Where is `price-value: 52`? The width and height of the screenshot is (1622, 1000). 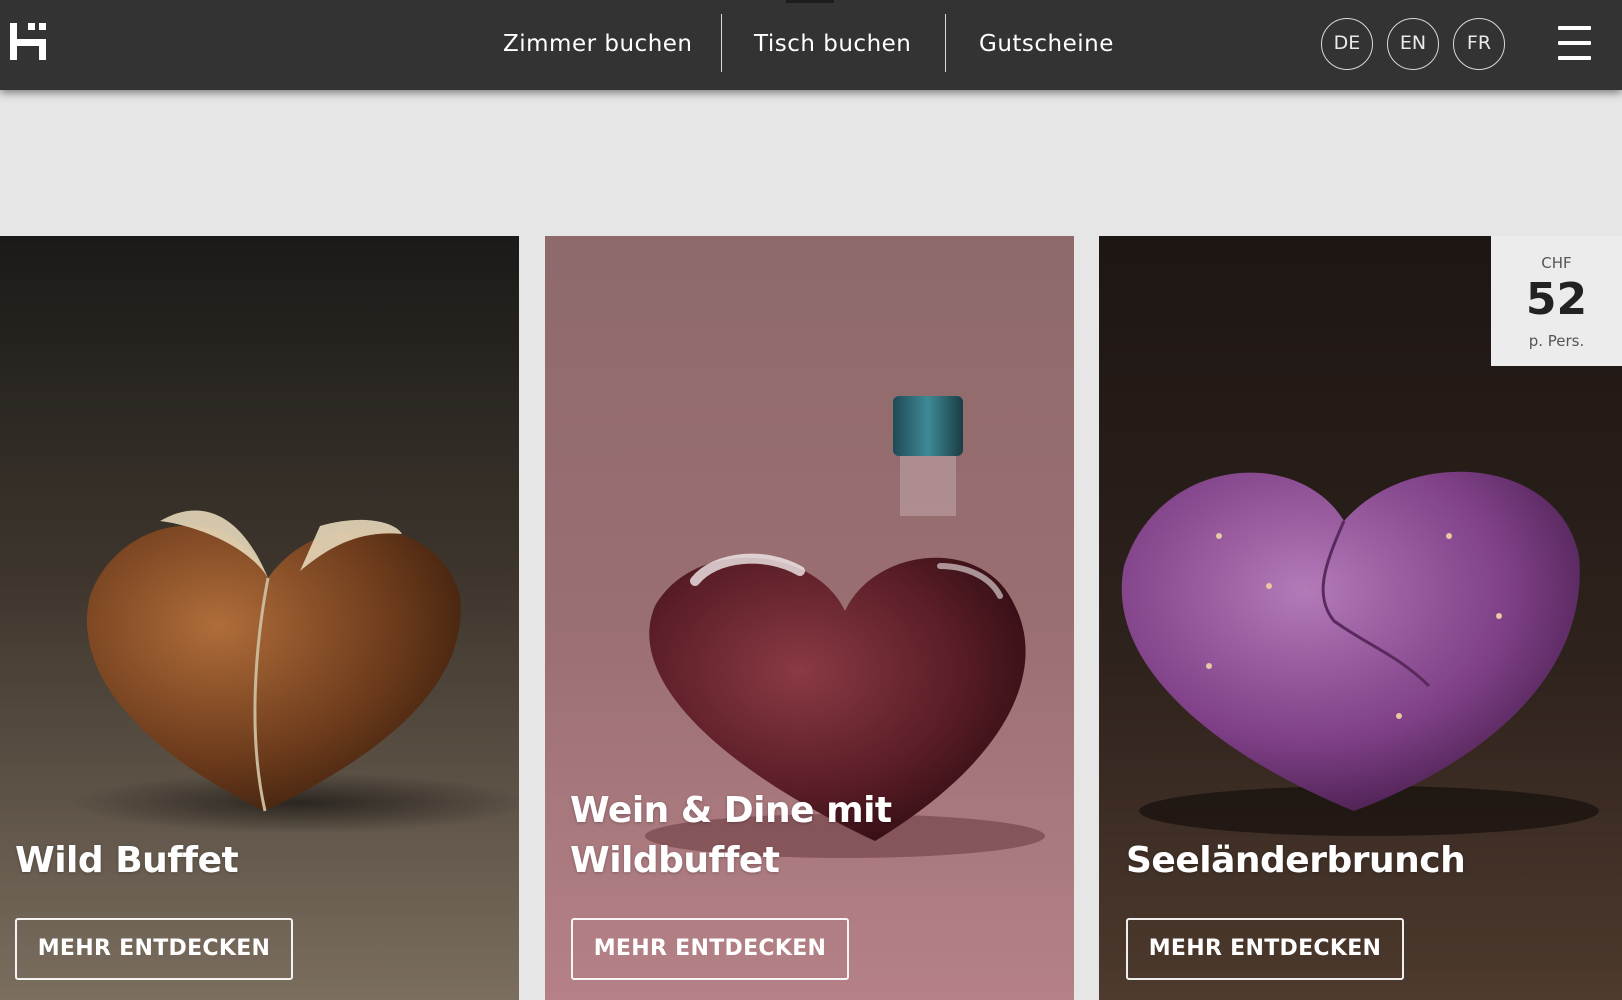 price-value: 52 is located at coordinates (1556, 299).